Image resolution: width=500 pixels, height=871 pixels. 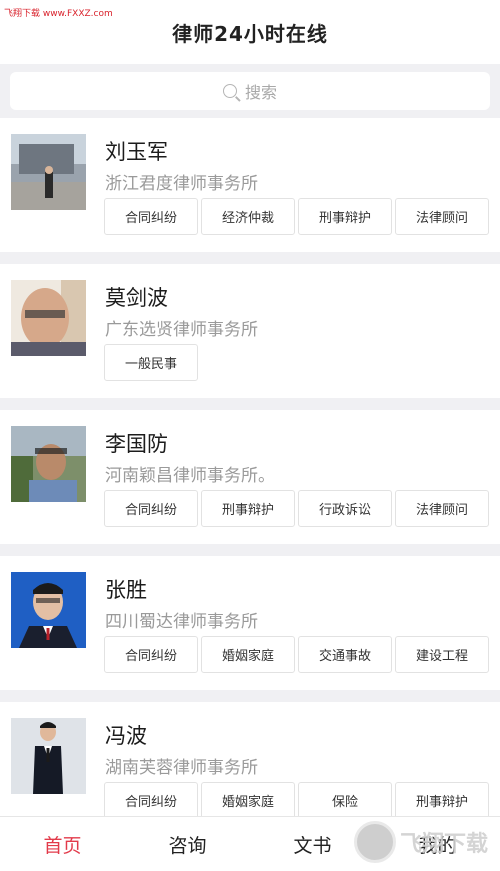 What do you see at coordinates (345, 654) in the screenshot?
I see `specialty-tag: 交通事故` at bounding box center [345, 654].